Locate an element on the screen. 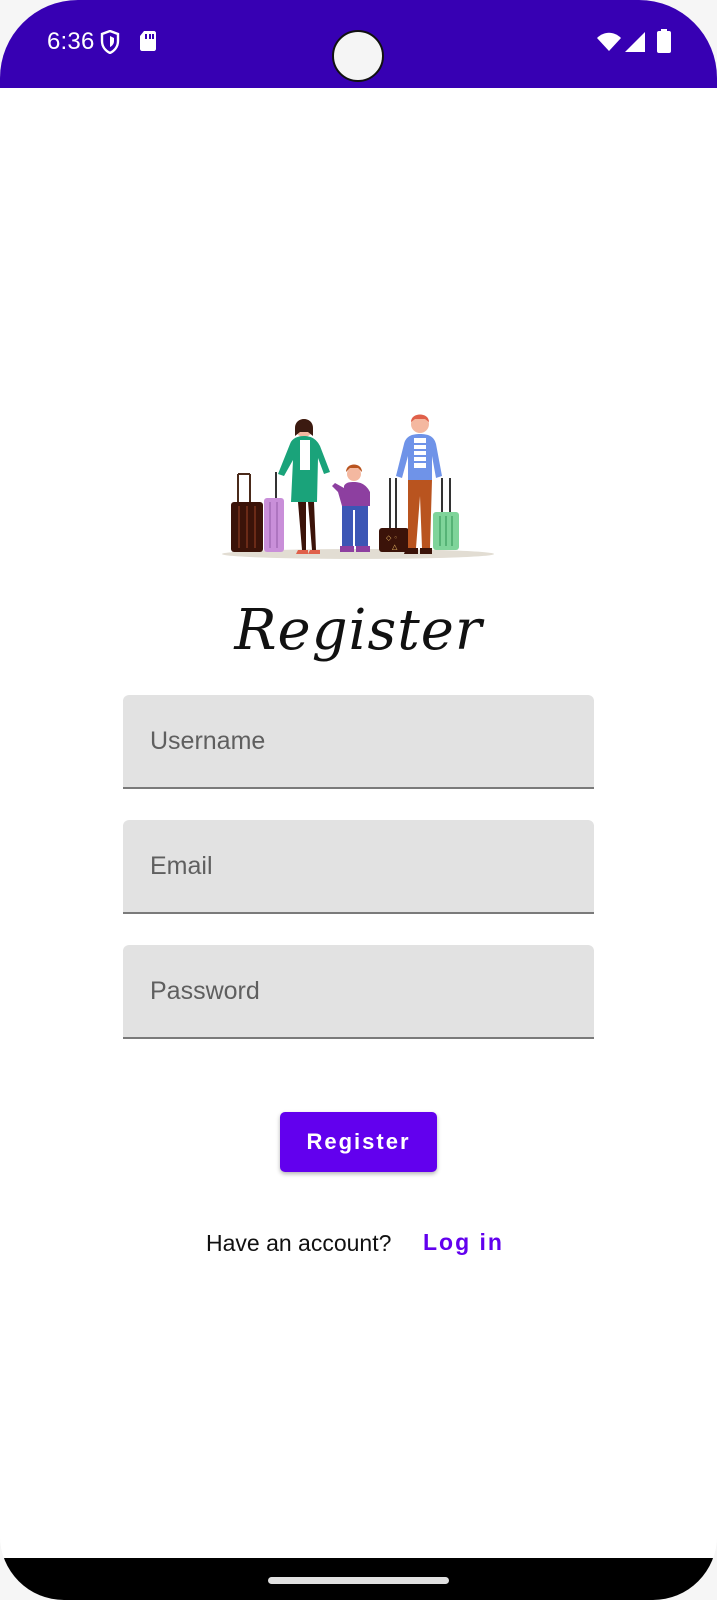  signal-icon is located at coordinates (635, 44).